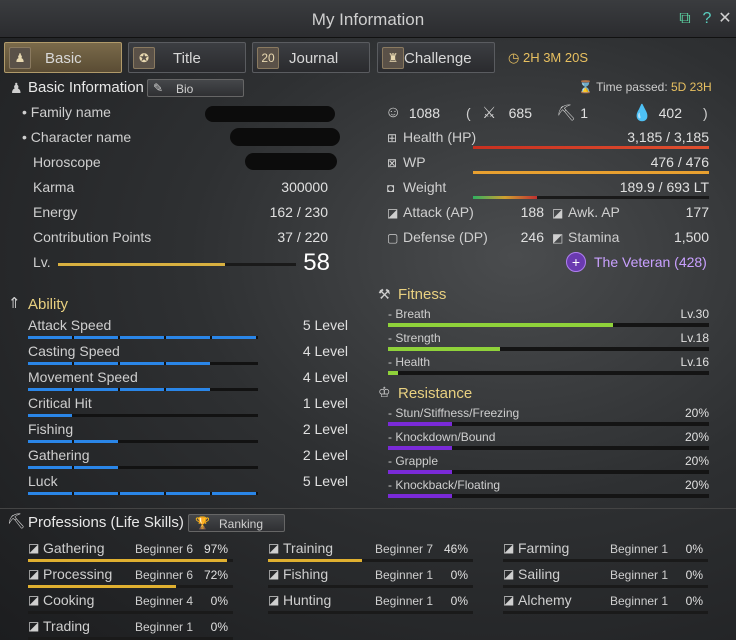  Describe the element at coordinates (584, 113) in the screenshot. I see `life-stat: 1` at that location.